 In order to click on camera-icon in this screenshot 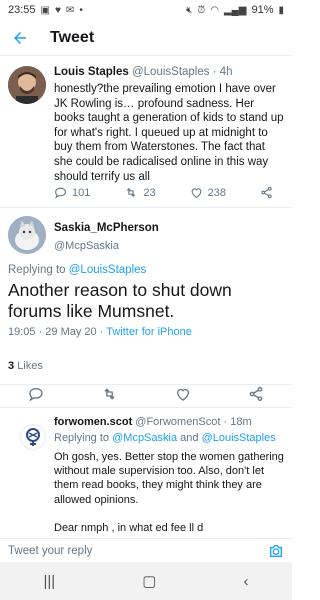, I will do `click(276, 551)`.